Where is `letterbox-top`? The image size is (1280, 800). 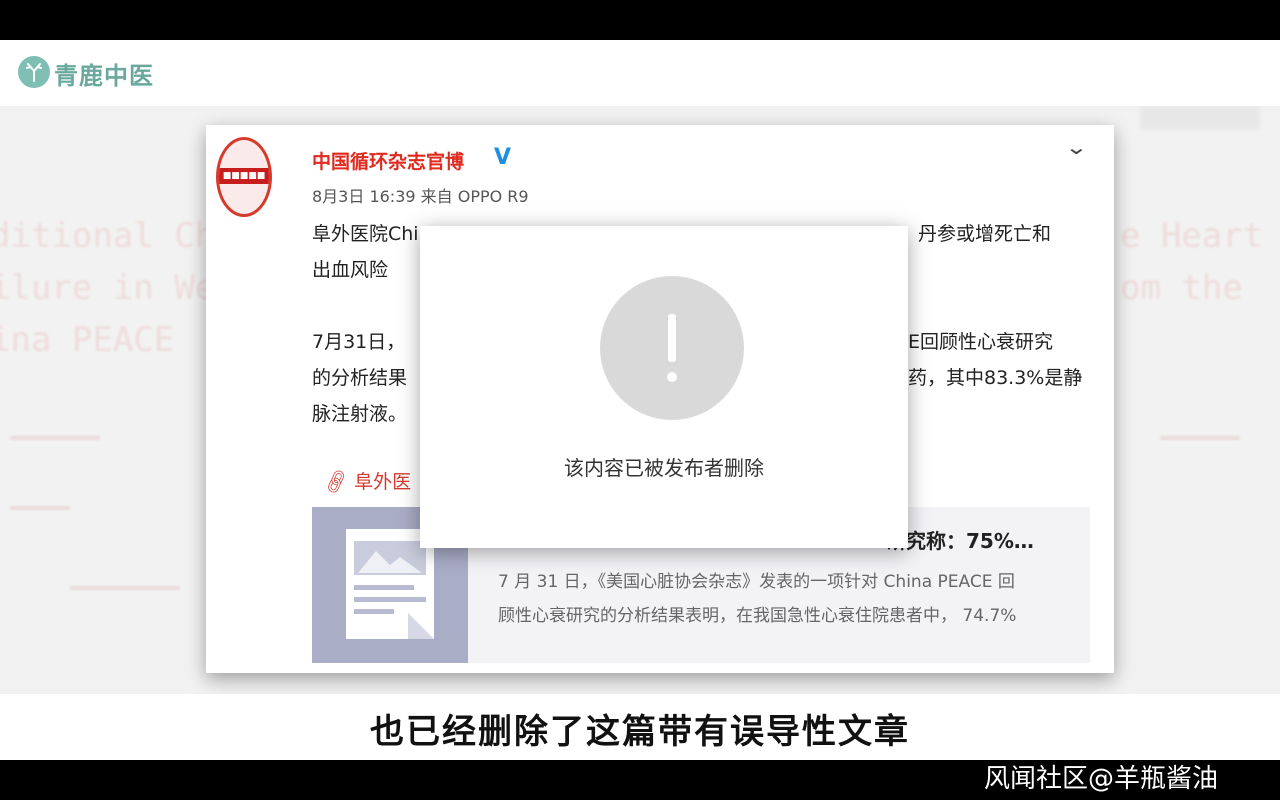 letterbox-top is located at coordinates (640, 20).